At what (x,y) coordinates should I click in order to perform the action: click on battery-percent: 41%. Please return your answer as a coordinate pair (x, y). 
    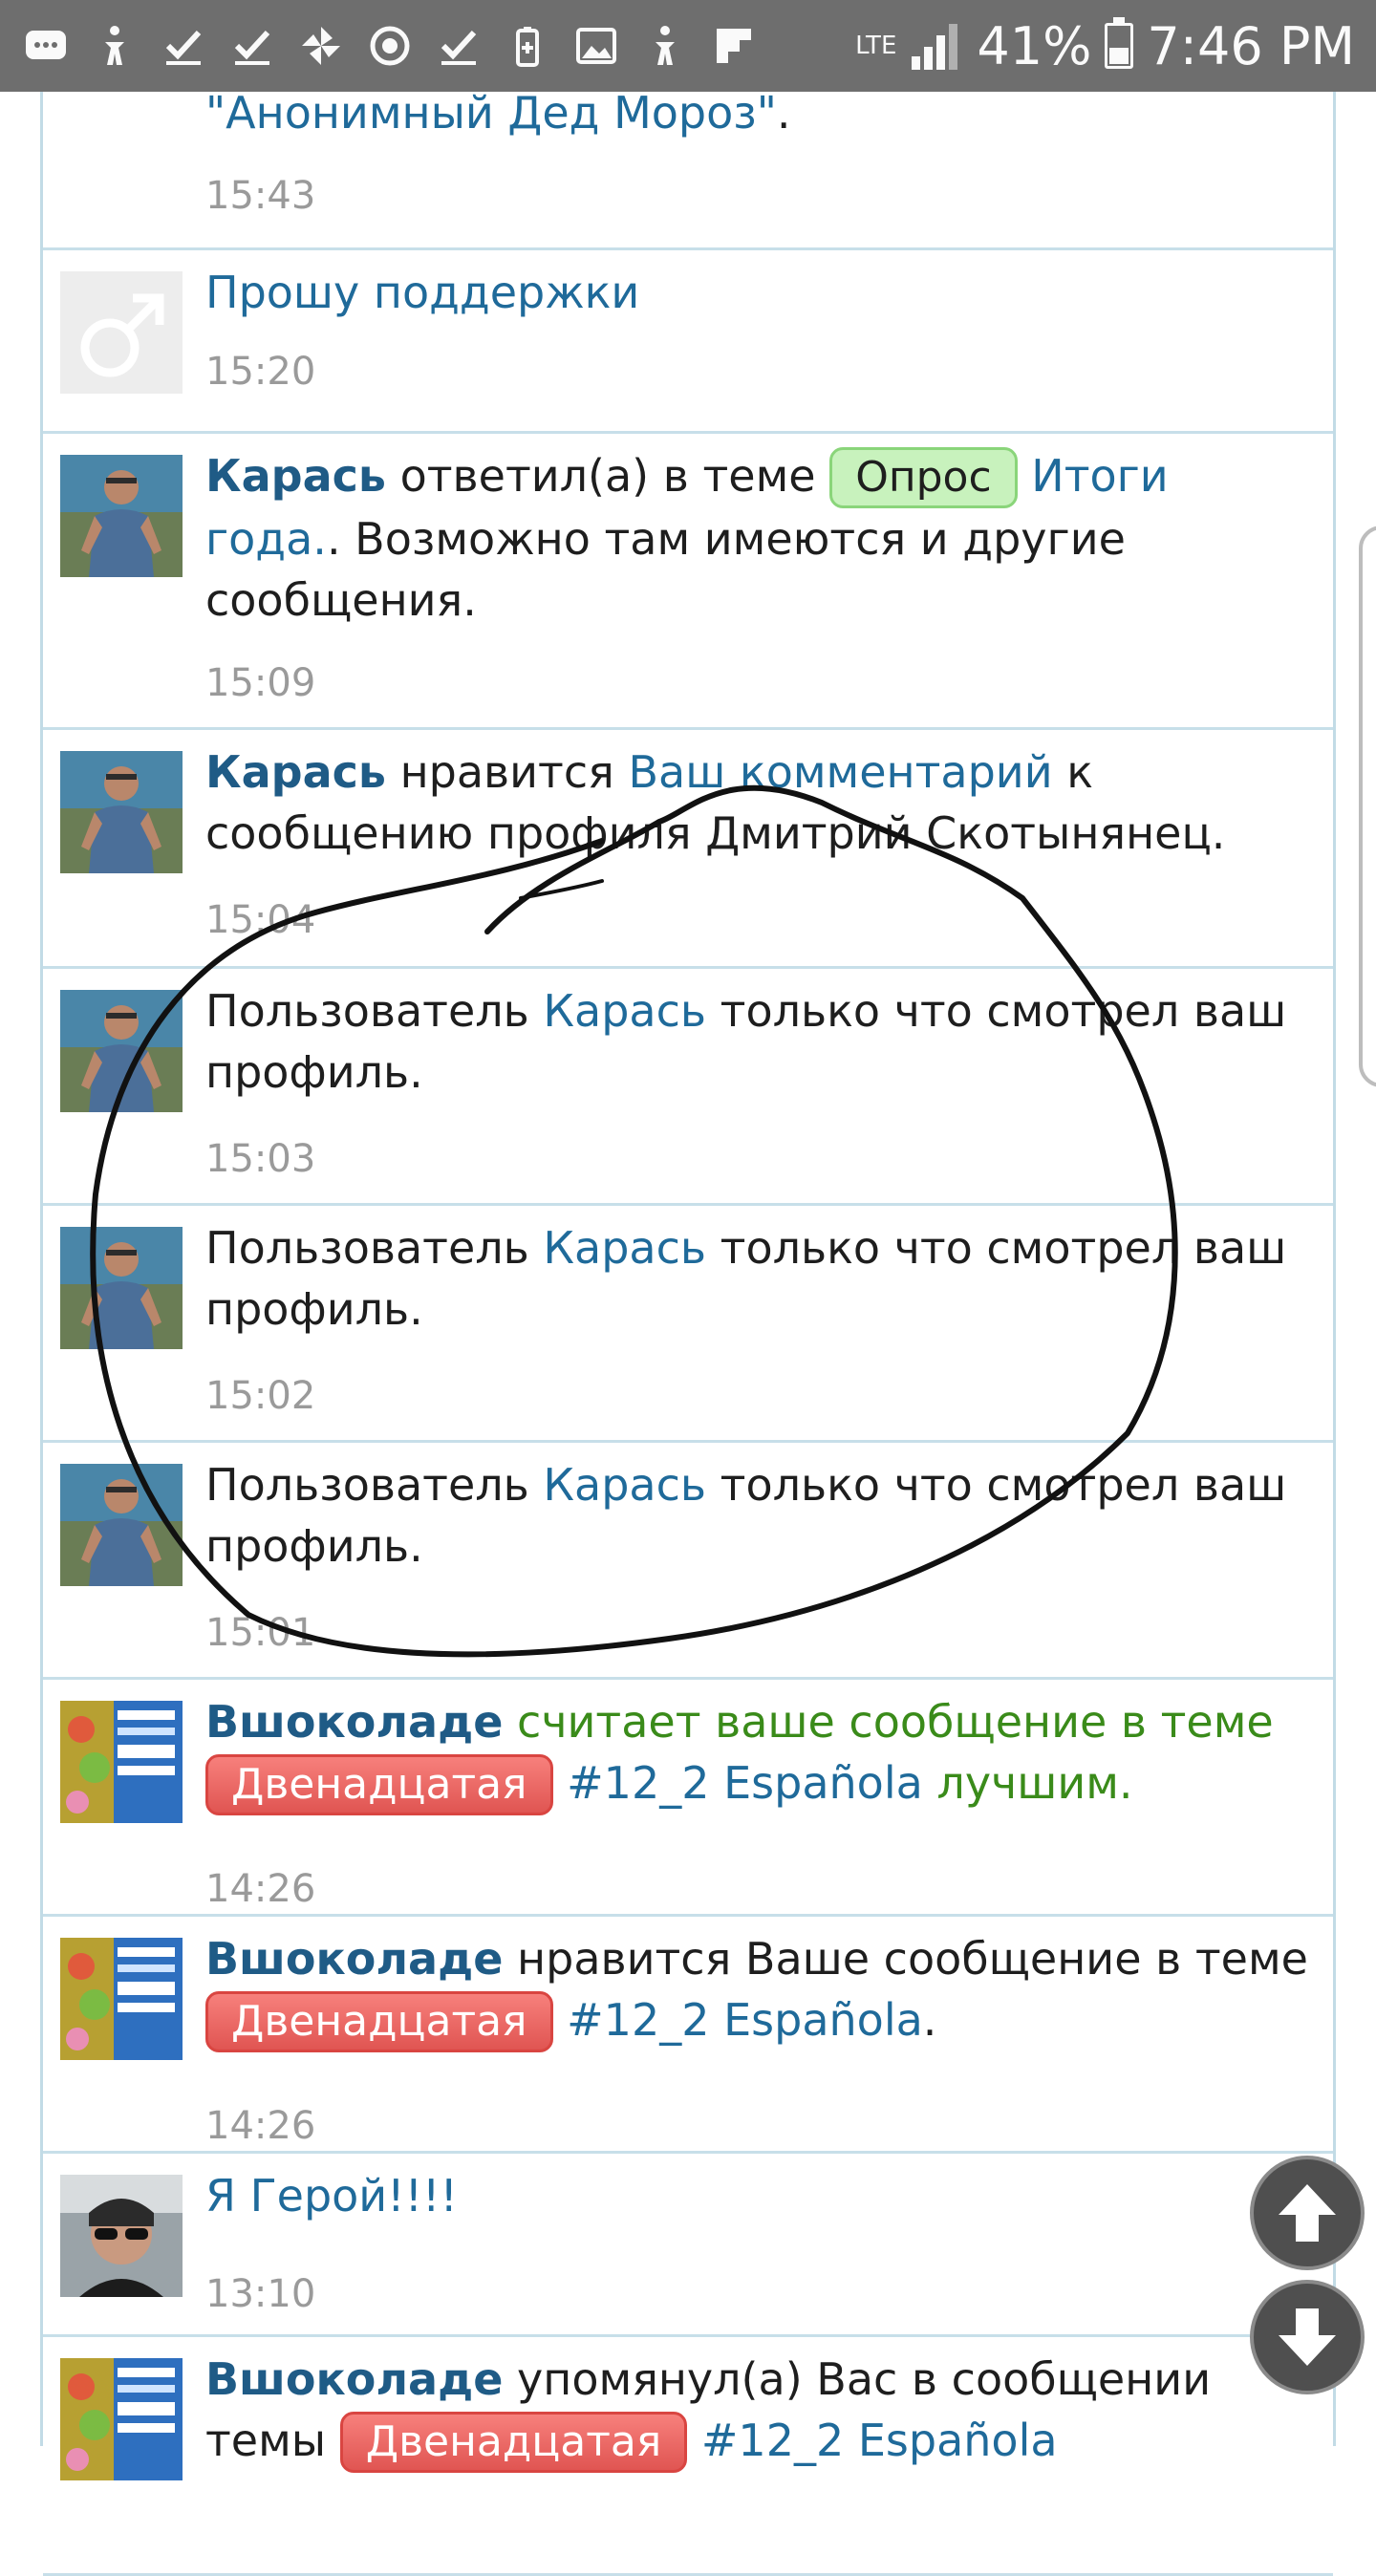
    Looking at the image, I should click on (1034, 45).